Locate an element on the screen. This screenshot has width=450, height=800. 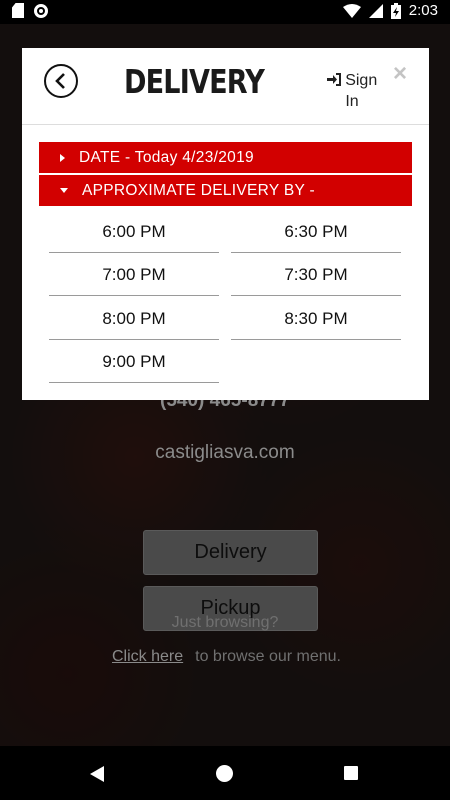
wifi-icon is located at coordinates (351, 10).